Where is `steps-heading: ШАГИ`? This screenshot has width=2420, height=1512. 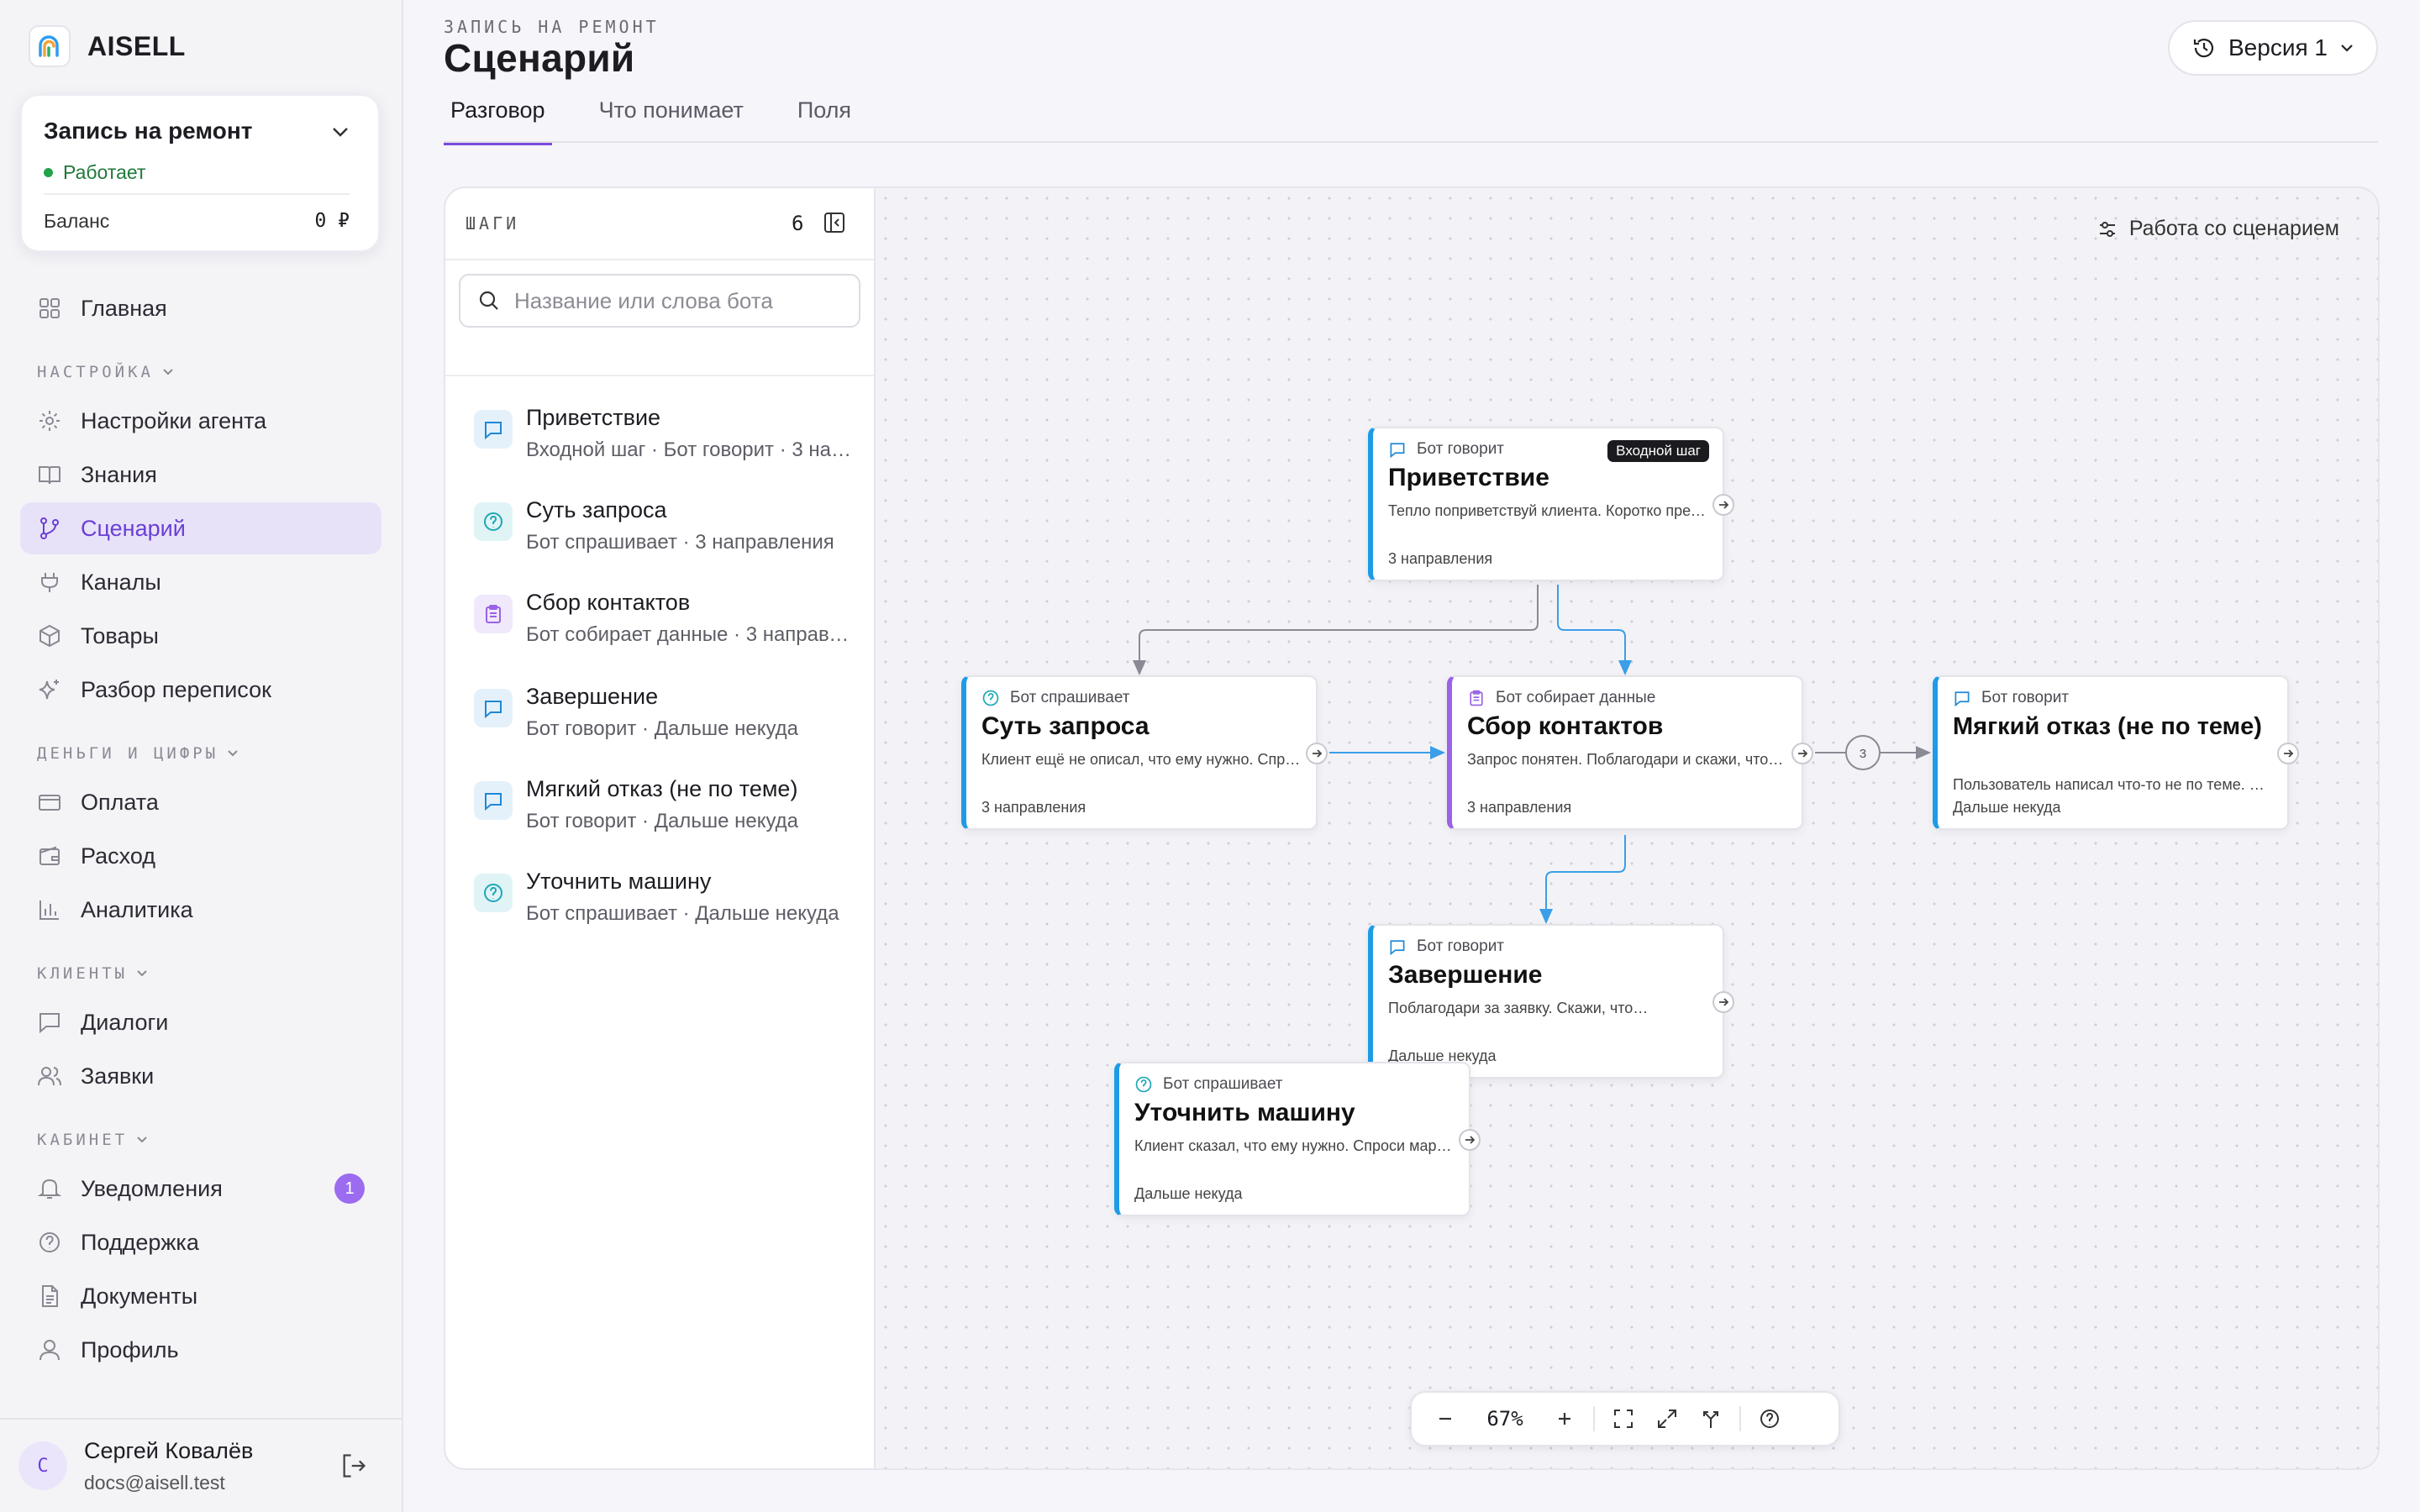
steps-heading: ШАГИ is located at coordinates (493, 223).